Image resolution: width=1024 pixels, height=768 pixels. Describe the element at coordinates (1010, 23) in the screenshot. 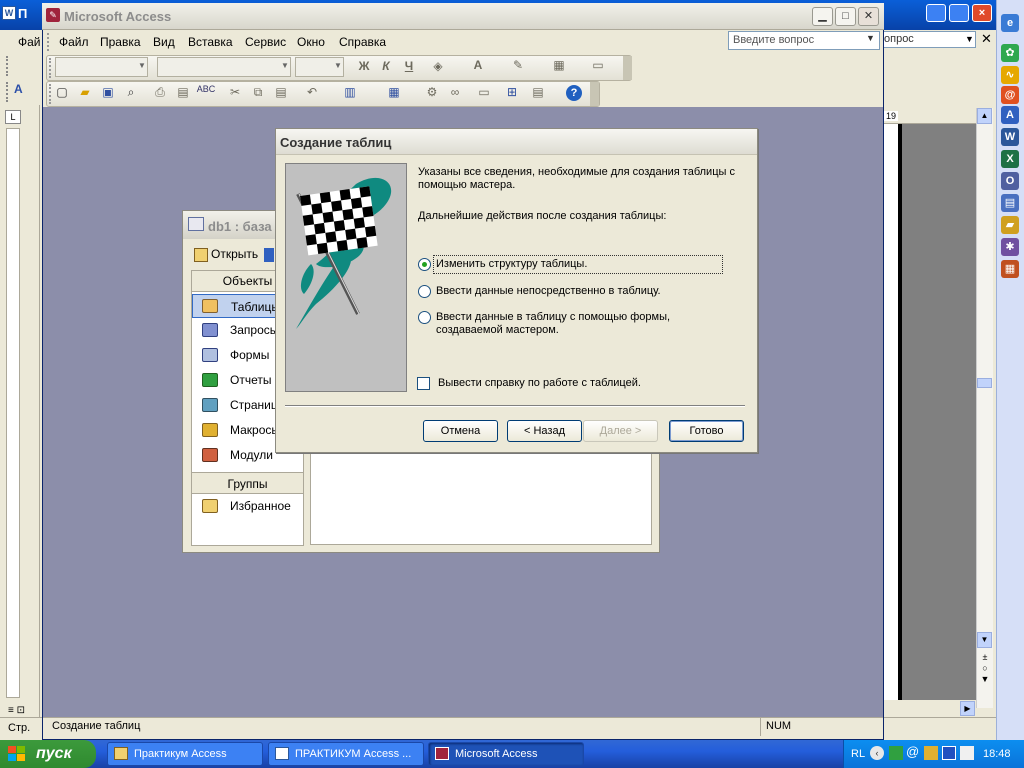

I see `quick-launch-icon: e` at that location.